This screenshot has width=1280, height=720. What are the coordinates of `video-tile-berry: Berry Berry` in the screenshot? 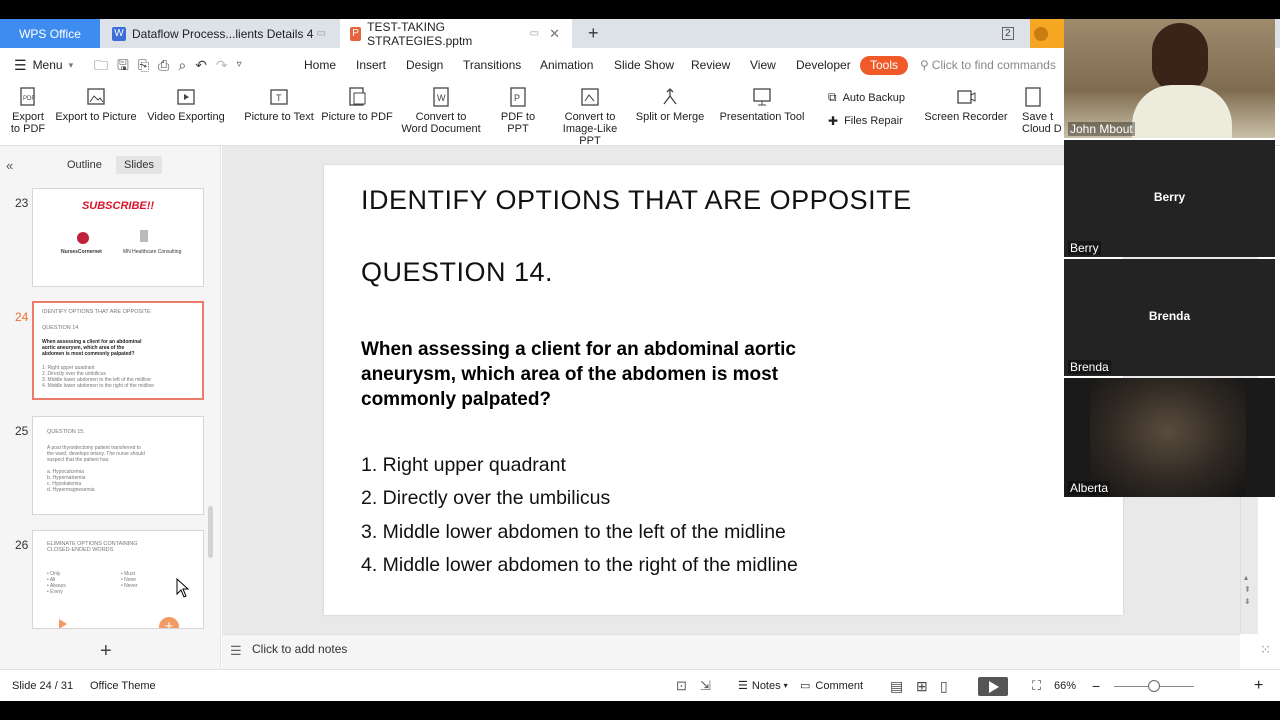 It's located at (1169, 198).